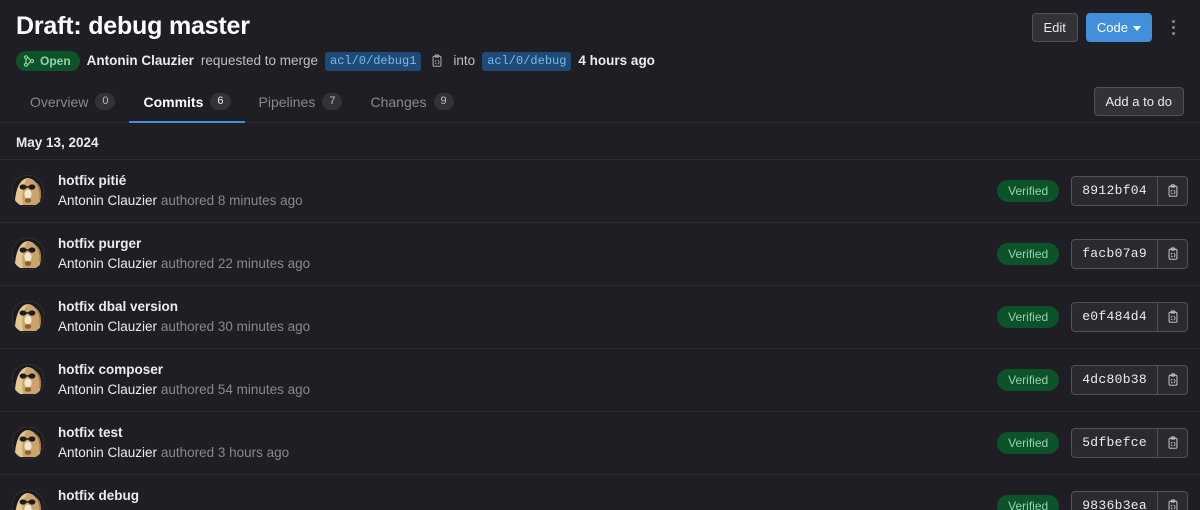  Describe the element at coordinates (527, 180) in the screenshot. I see `commit-title: hotfix pitié` at that location.